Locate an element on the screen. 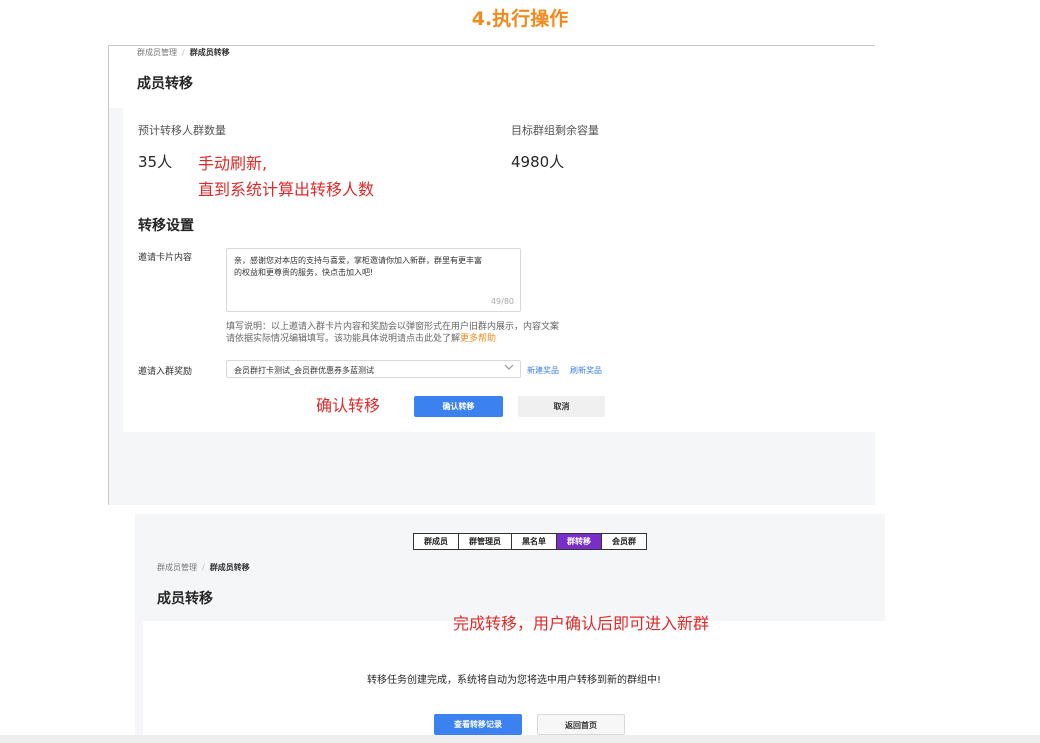 The image size is (1040, 743). refresh-reward-link: 刷新奖品 is located at coordinates (586, 370).